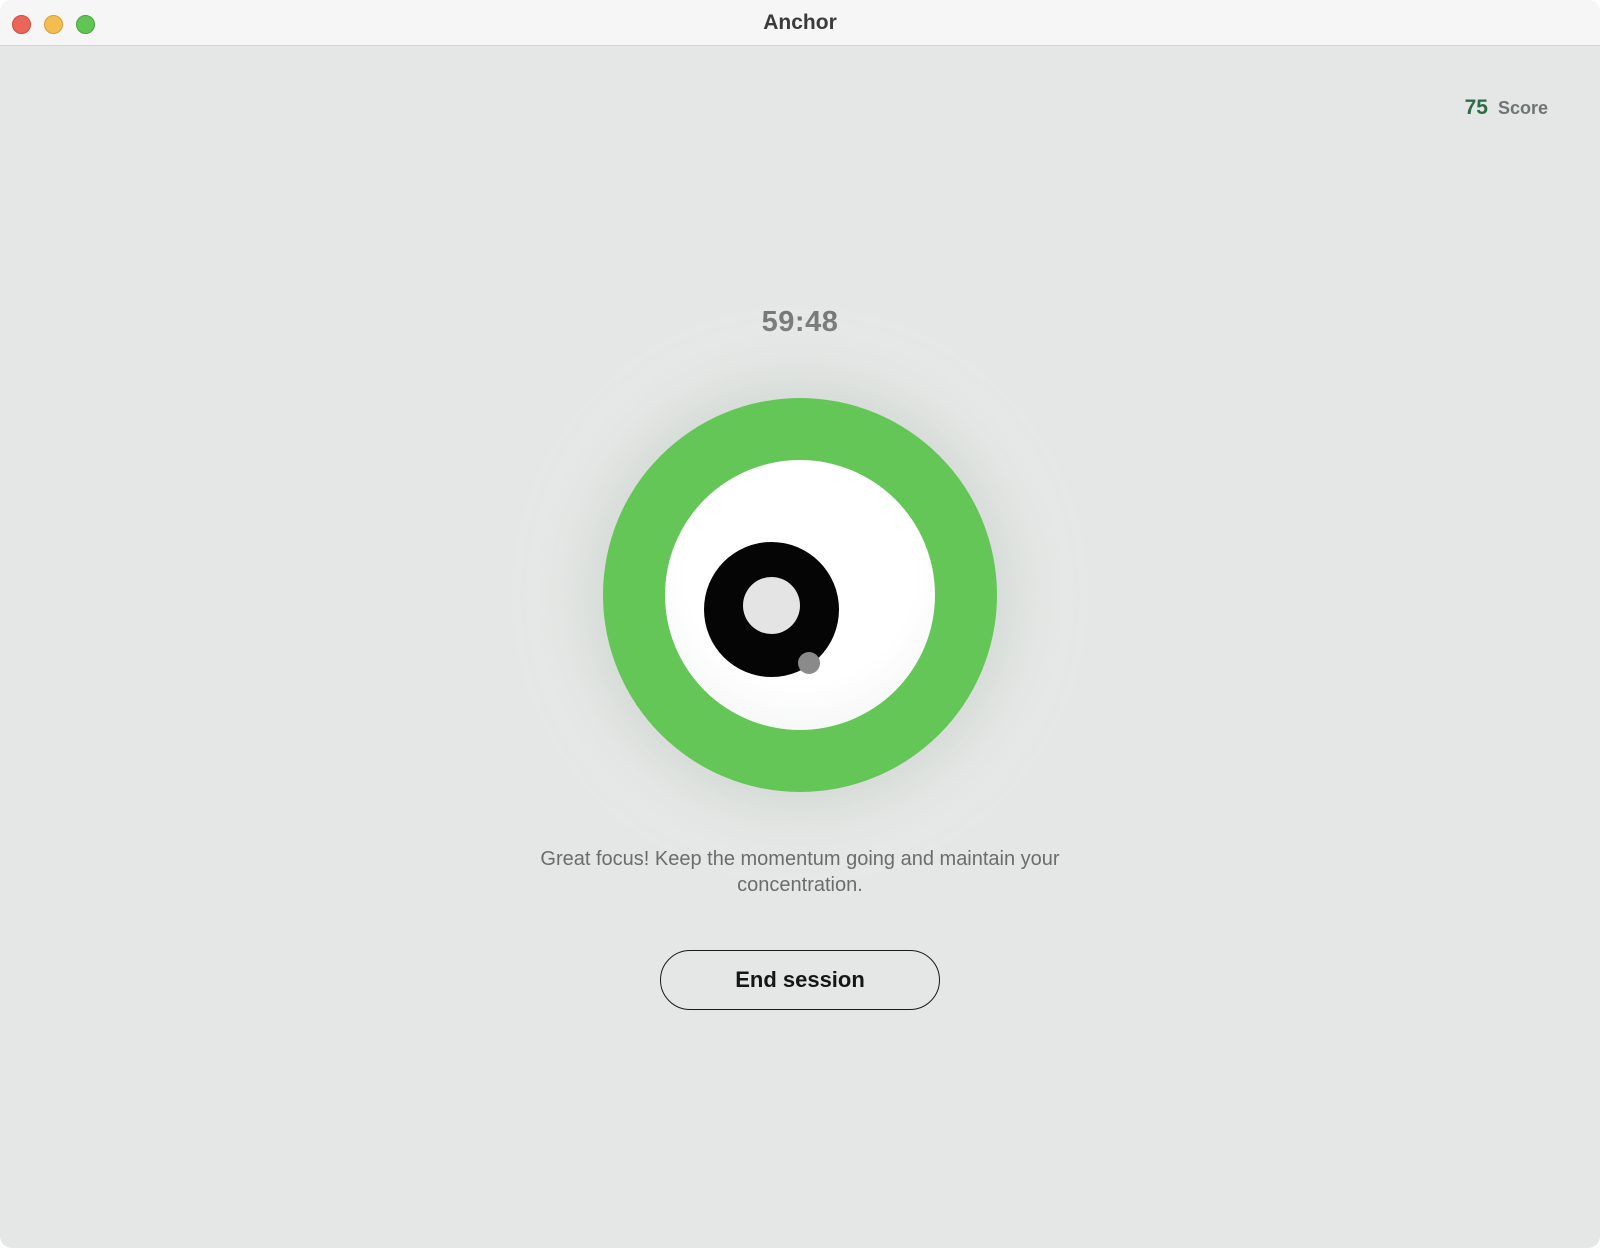  I want to click on gaze-dot, so click(809, 663).